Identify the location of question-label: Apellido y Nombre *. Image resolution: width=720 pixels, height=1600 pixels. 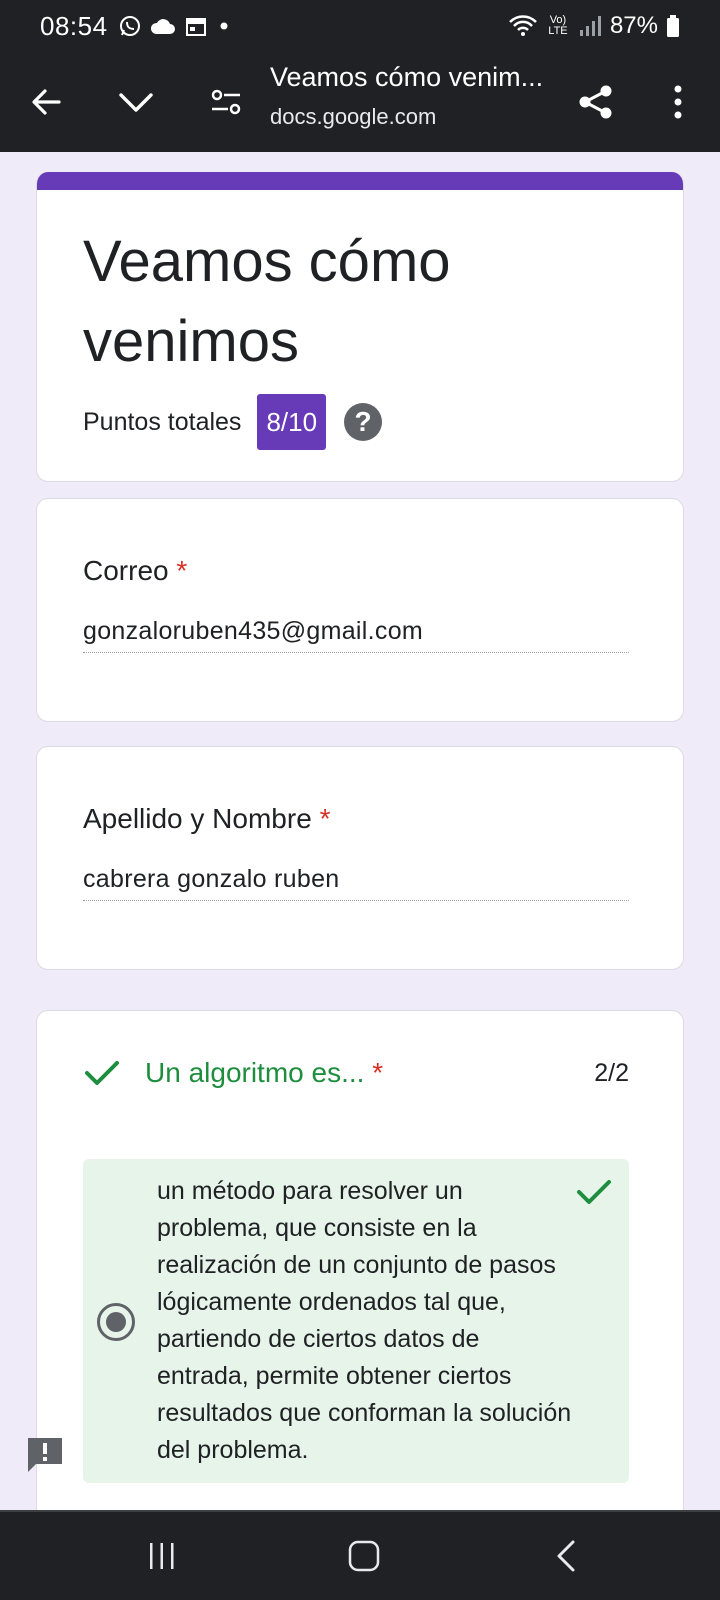
(206, 819).